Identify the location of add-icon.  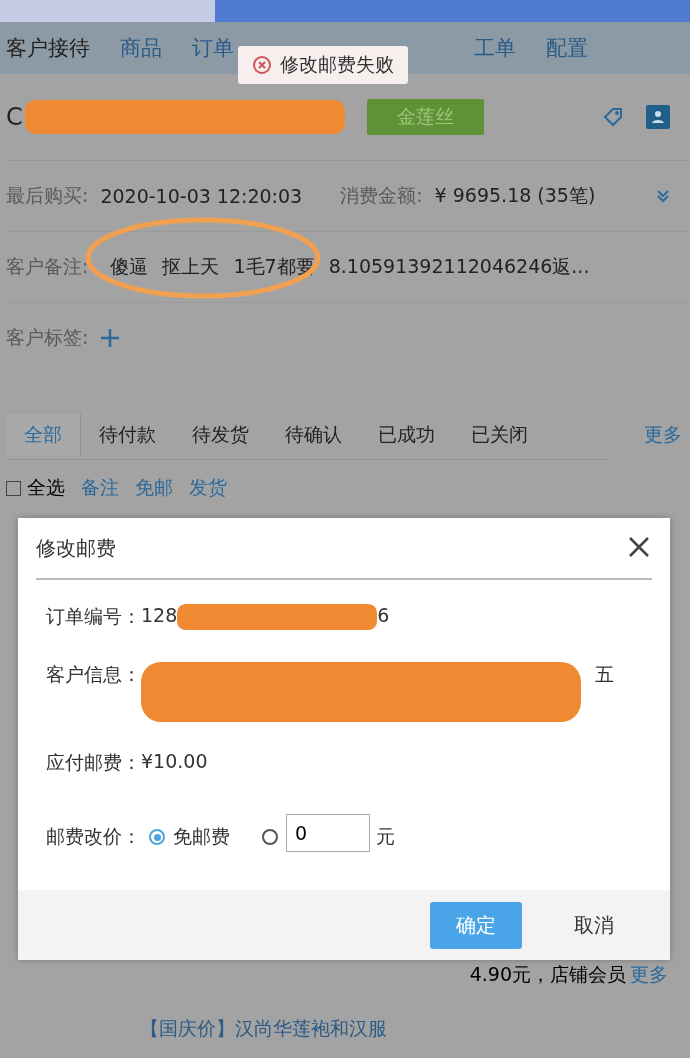
(110, 338).